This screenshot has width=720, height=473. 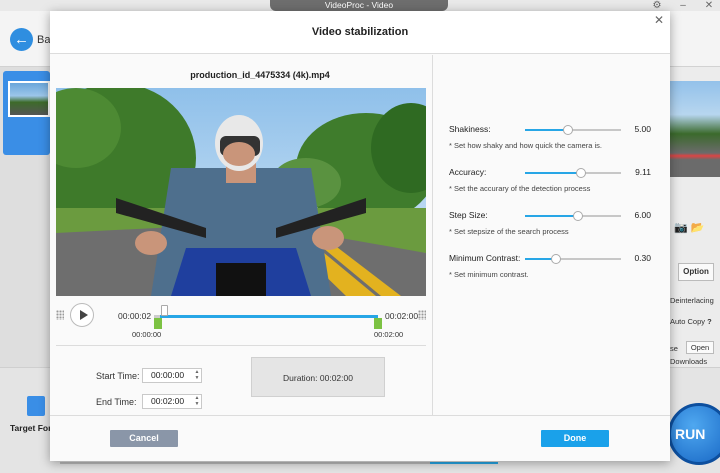 I want to click on shakiness-label: Shakiness:, so click(x=470, y=129).